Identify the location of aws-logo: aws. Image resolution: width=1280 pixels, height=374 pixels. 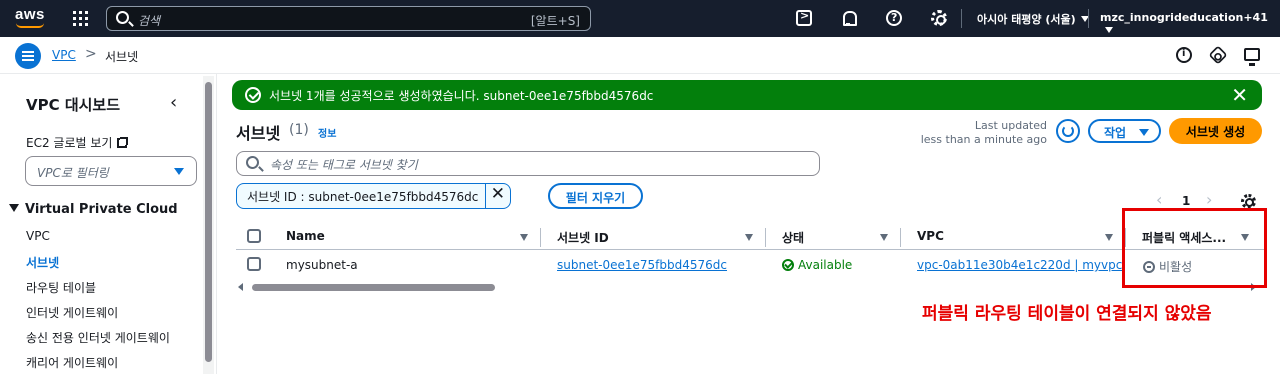
(31, 18).